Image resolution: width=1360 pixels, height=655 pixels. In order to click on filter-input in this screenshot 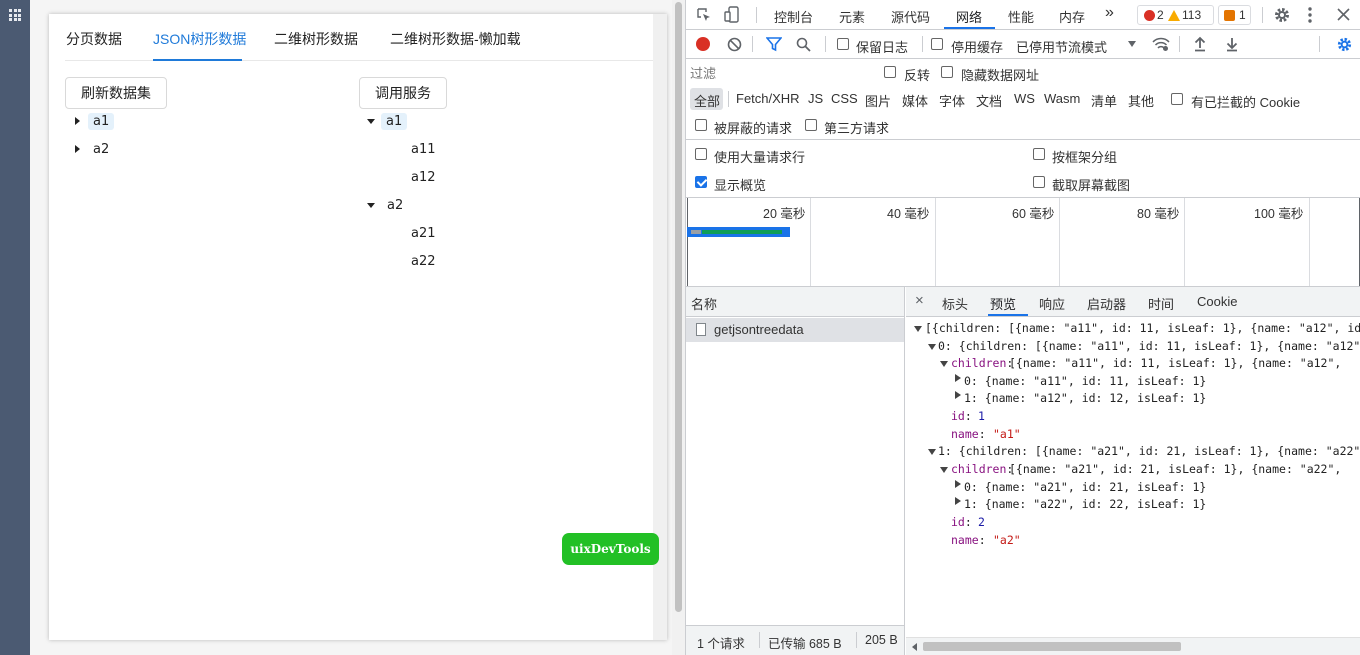, I will do `click(780, 73)`.